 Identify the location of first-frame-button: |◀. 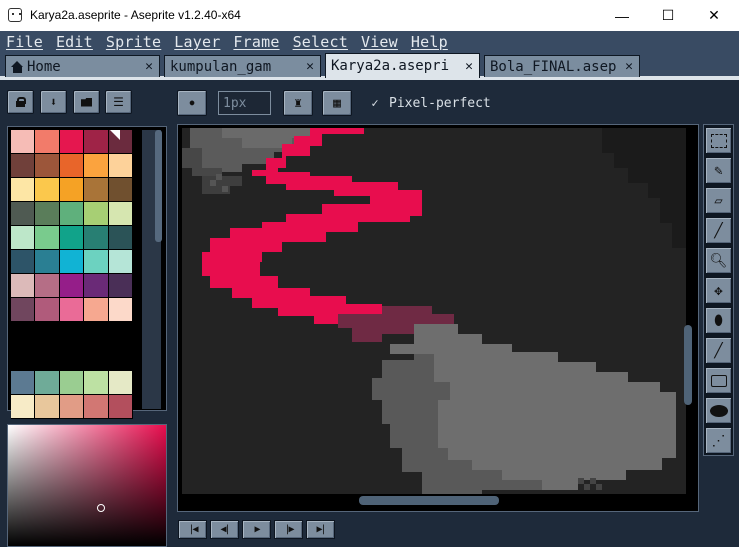
(192, 529).